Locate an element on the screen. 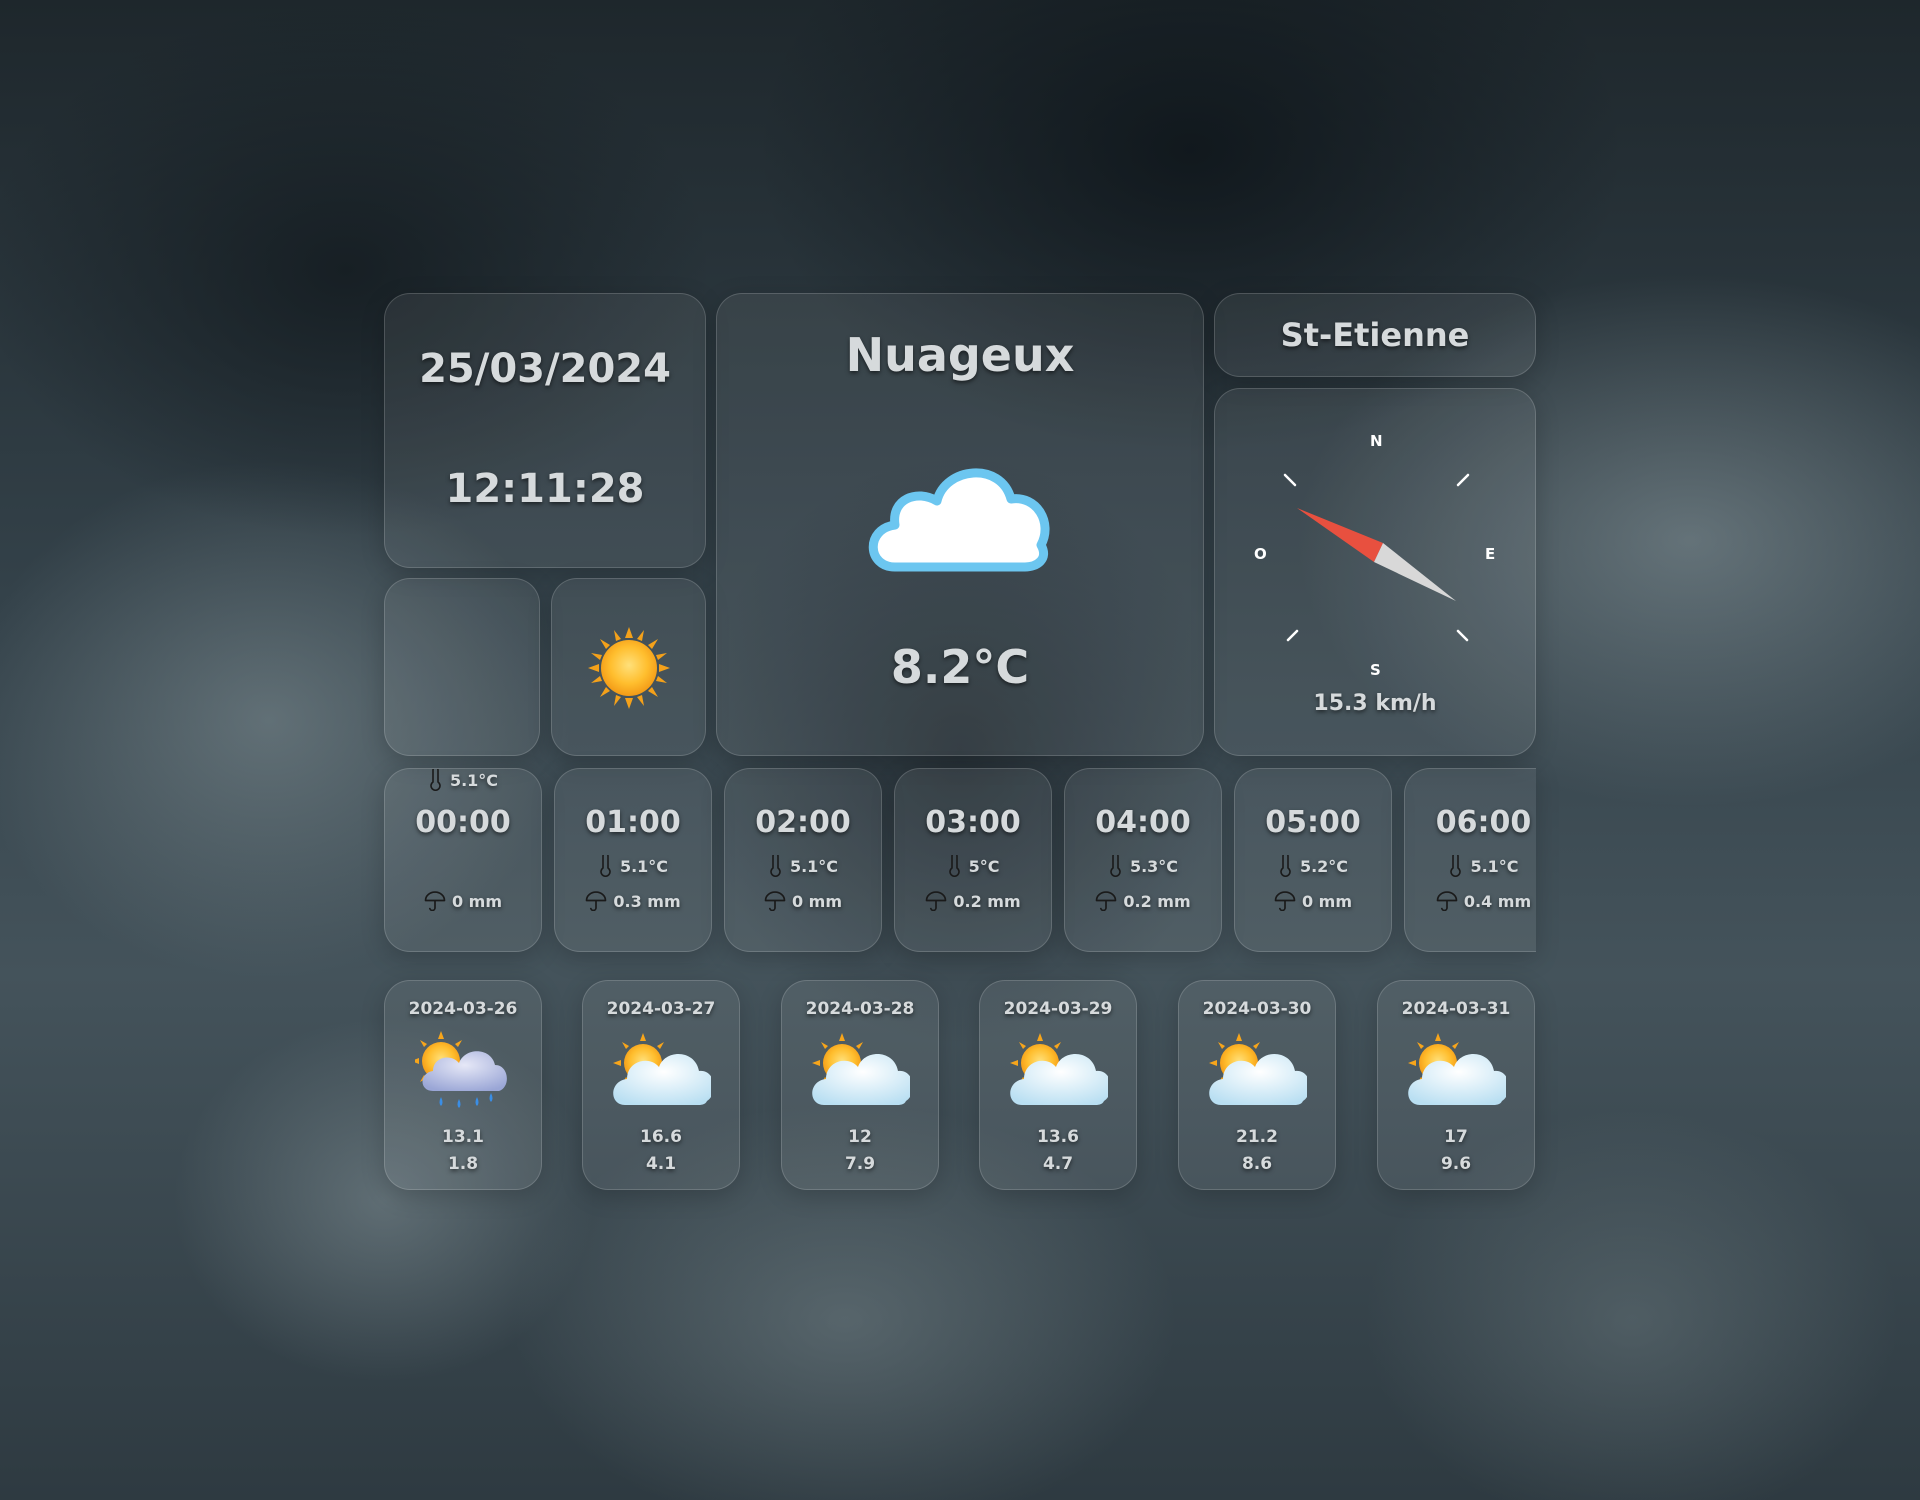  day-card: 2024-03-30 21.2 8.6 is located at coordinates (1257, 1085).